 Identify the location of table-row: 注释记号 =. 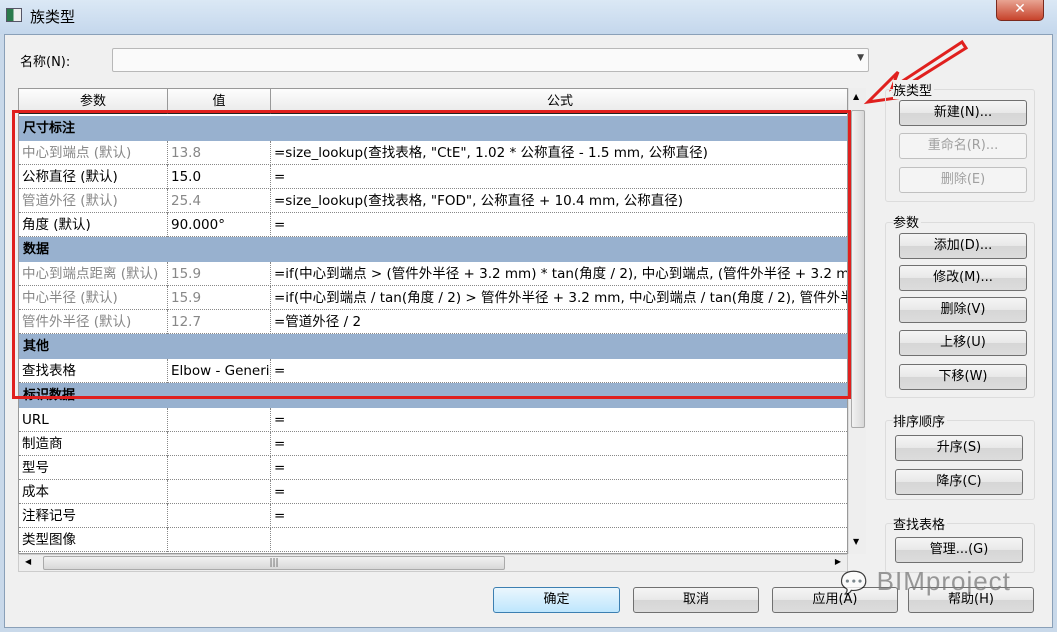
(433, 516).